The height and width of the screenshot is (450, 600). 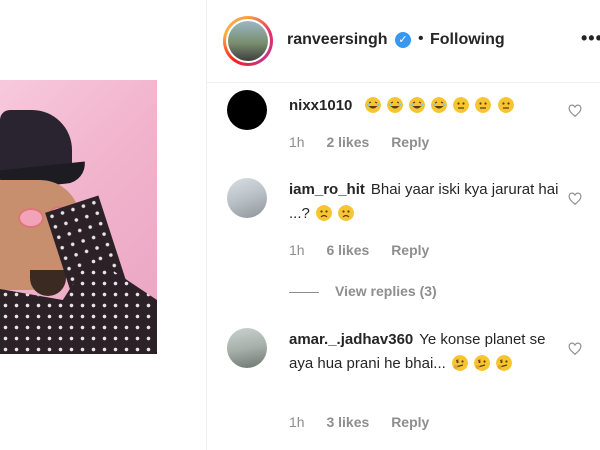 I want to click on comment-text: nixx1010, so click(x=424, y=106).